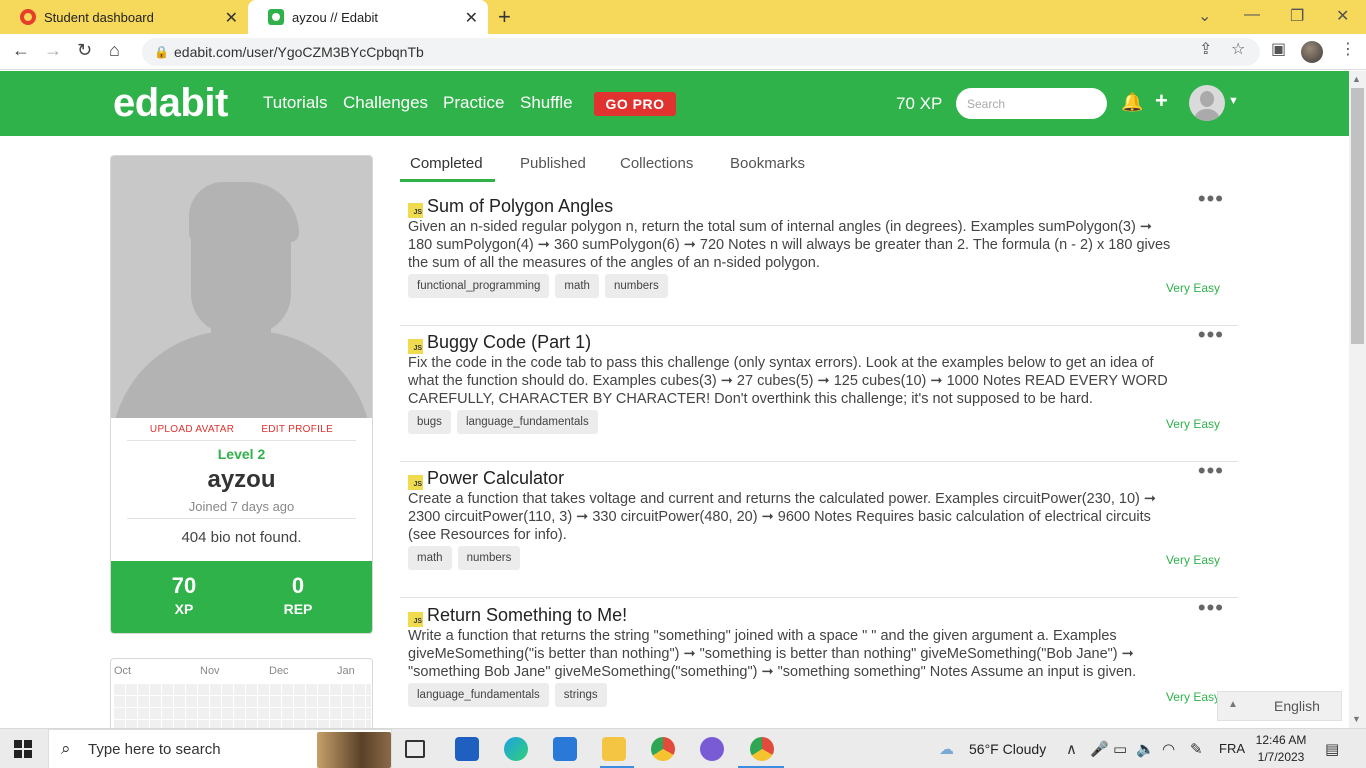  What do you see at coordinates (1145, 749) in the screenshot?
I see `volume-icon: 🔈` at bounding box center [1145, 749].